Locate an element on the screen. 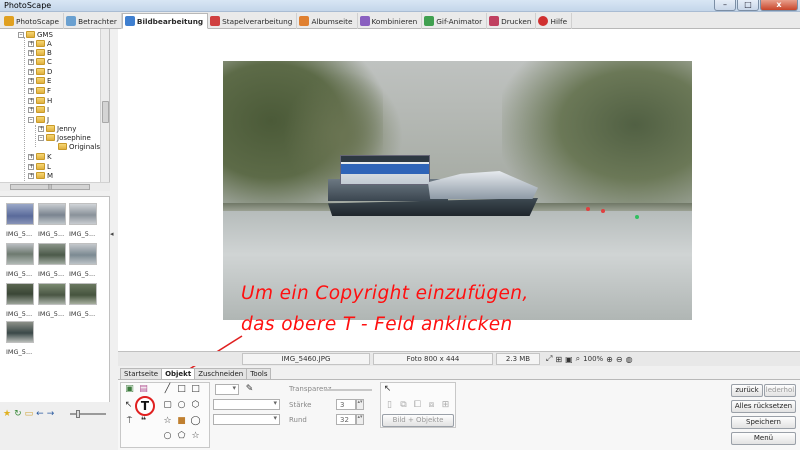 This screenshot has width=800, height=450. round-spinner: ▴▾ is located at coordinates (360, 419).